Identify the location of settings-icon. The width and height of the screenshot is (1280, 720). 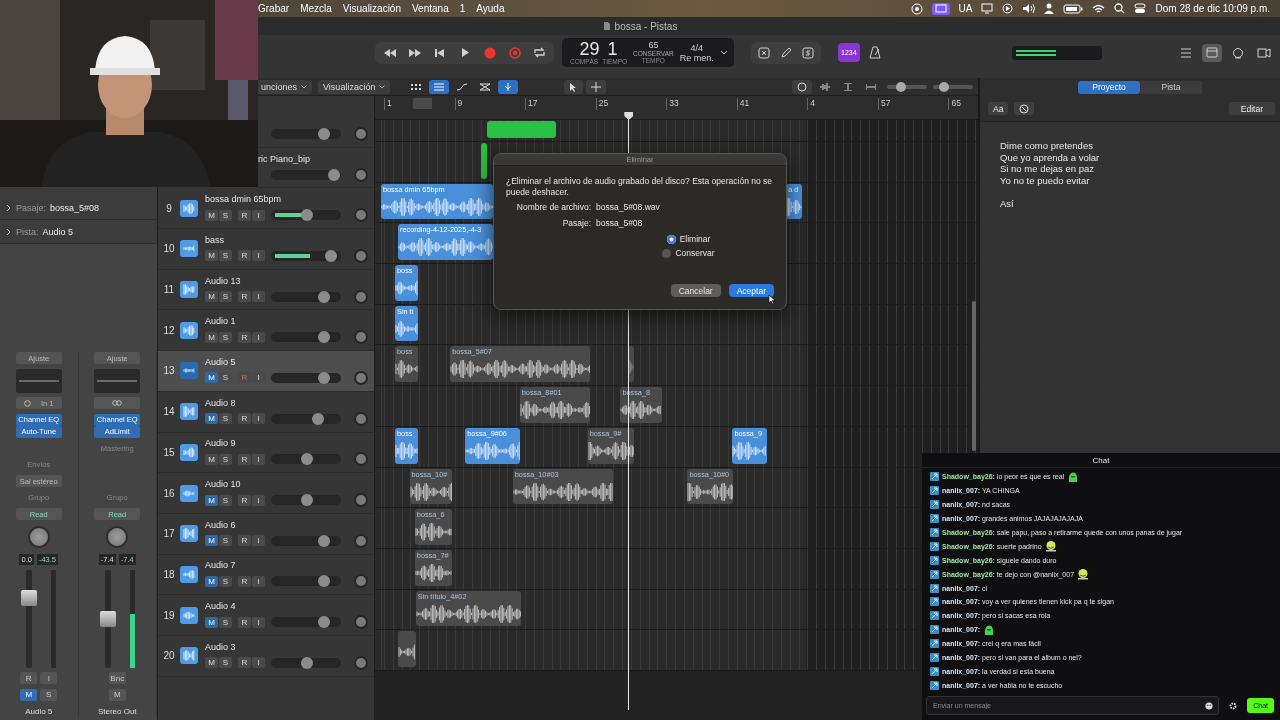
(1233, 705).